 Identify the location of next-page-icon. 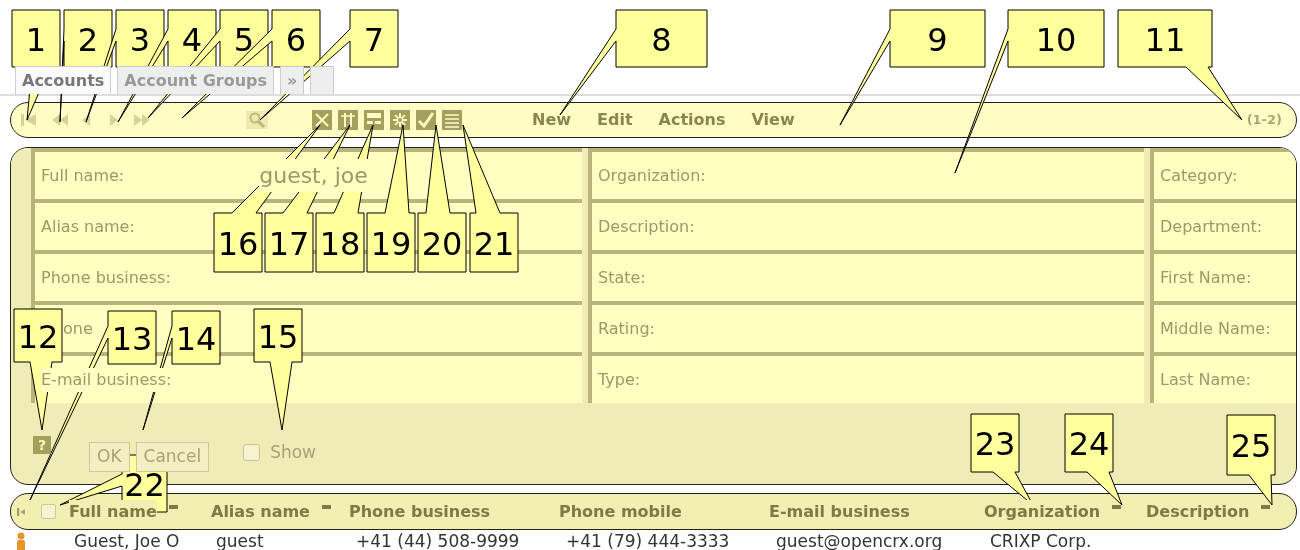
(142, 120).